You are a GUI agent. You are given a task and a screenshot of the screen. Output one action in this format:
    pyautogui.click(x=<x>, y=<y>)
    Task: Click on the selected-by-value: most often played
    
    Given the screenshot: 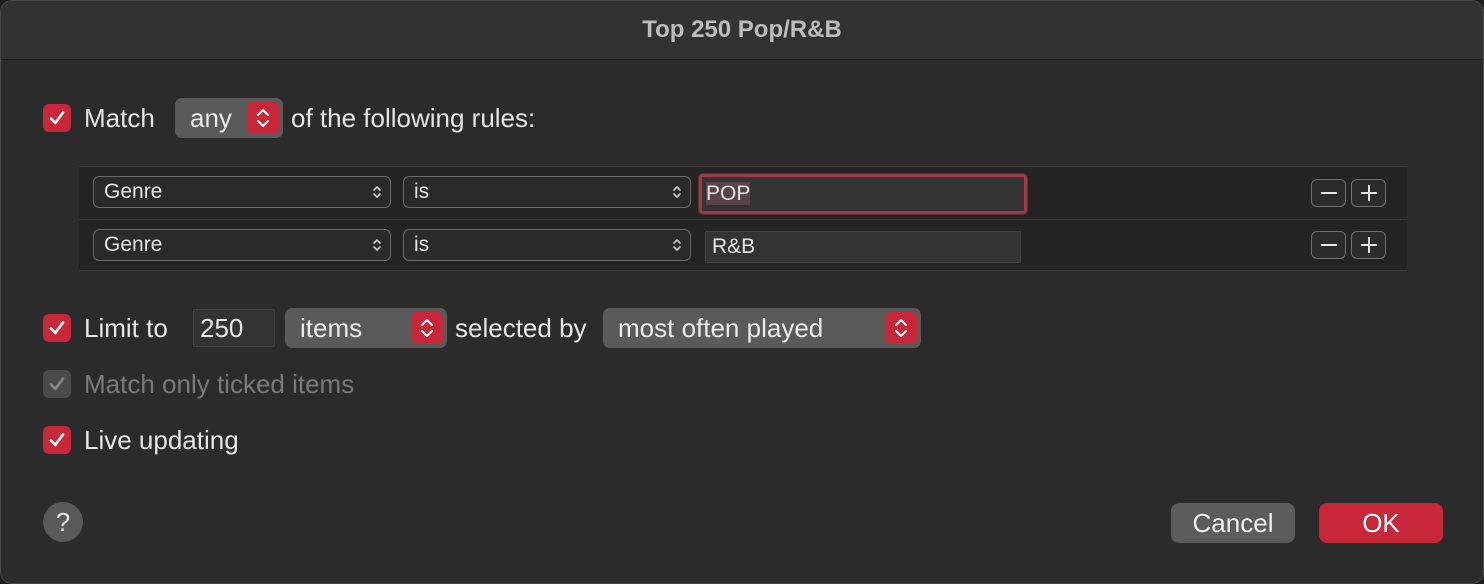 What is the action you would take?
    pyautogui.click(x=721, y=328)
    